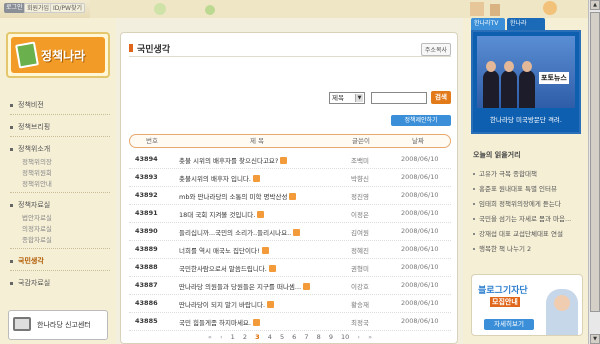  I want to click on monitor-icon, so click(22, 324).